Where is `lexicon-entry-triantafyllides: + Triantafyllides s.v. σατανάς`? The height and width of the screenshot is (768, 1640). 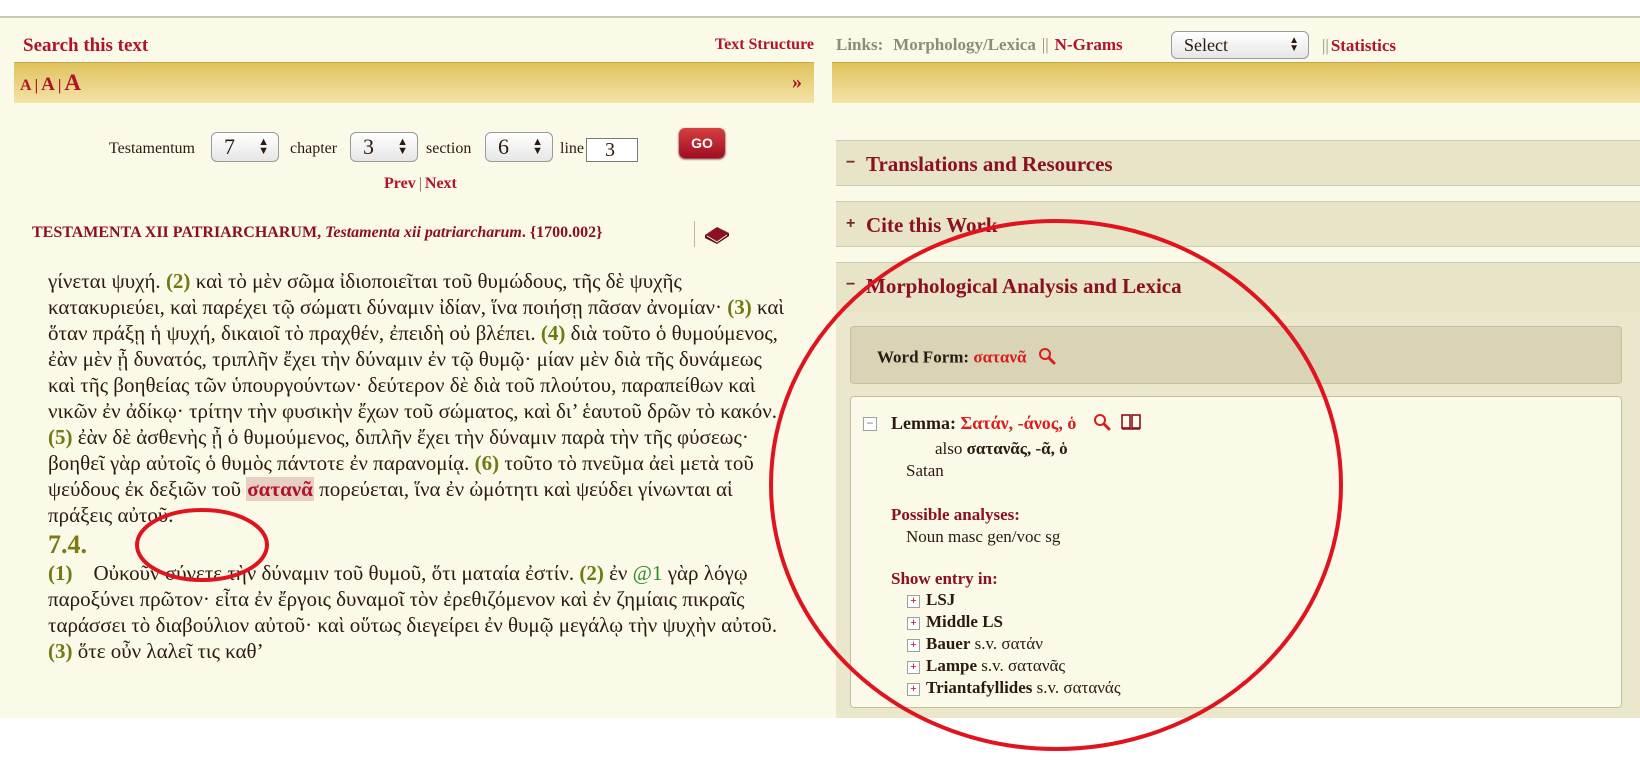 lexicon-entry-triantafyllides: + Triantafyllides s.v. σατανάς is located at coordinates (1014, 688).